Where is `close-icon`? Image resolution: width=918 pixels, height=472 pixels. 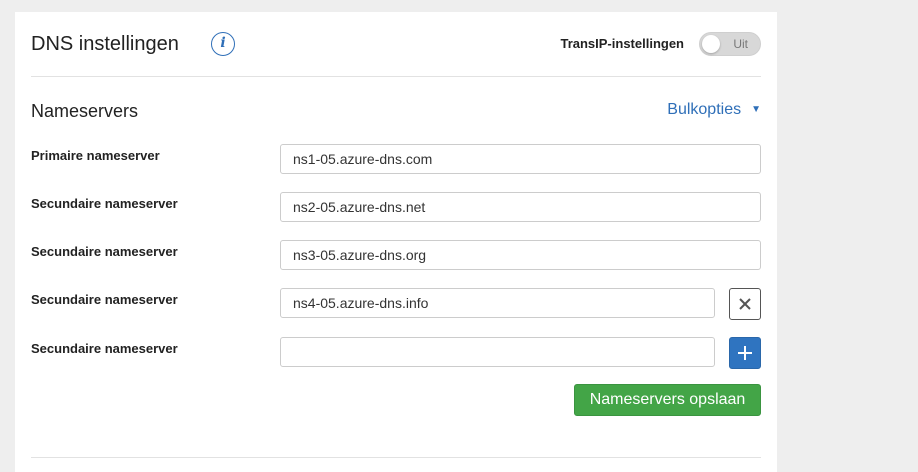
close-icon is located at coordinates (745, 304).